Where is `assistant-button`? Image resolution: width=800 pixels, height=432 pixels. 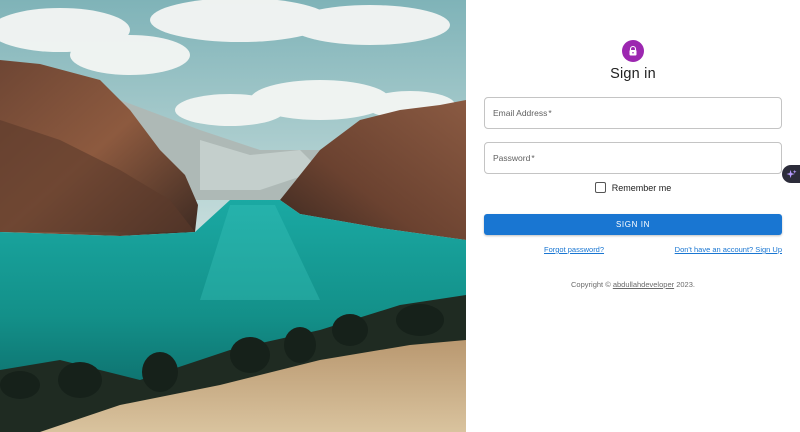 assistant-button is located at coordinates (791, 174).